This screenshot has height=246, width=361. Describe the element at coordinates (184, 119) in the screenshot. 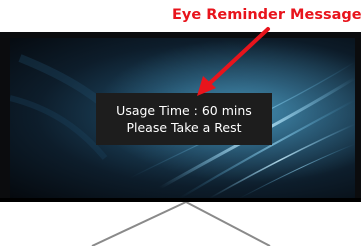

I see `eye-reminder-message: Usage Time : 60 mins Please Take a Rest` at that location.